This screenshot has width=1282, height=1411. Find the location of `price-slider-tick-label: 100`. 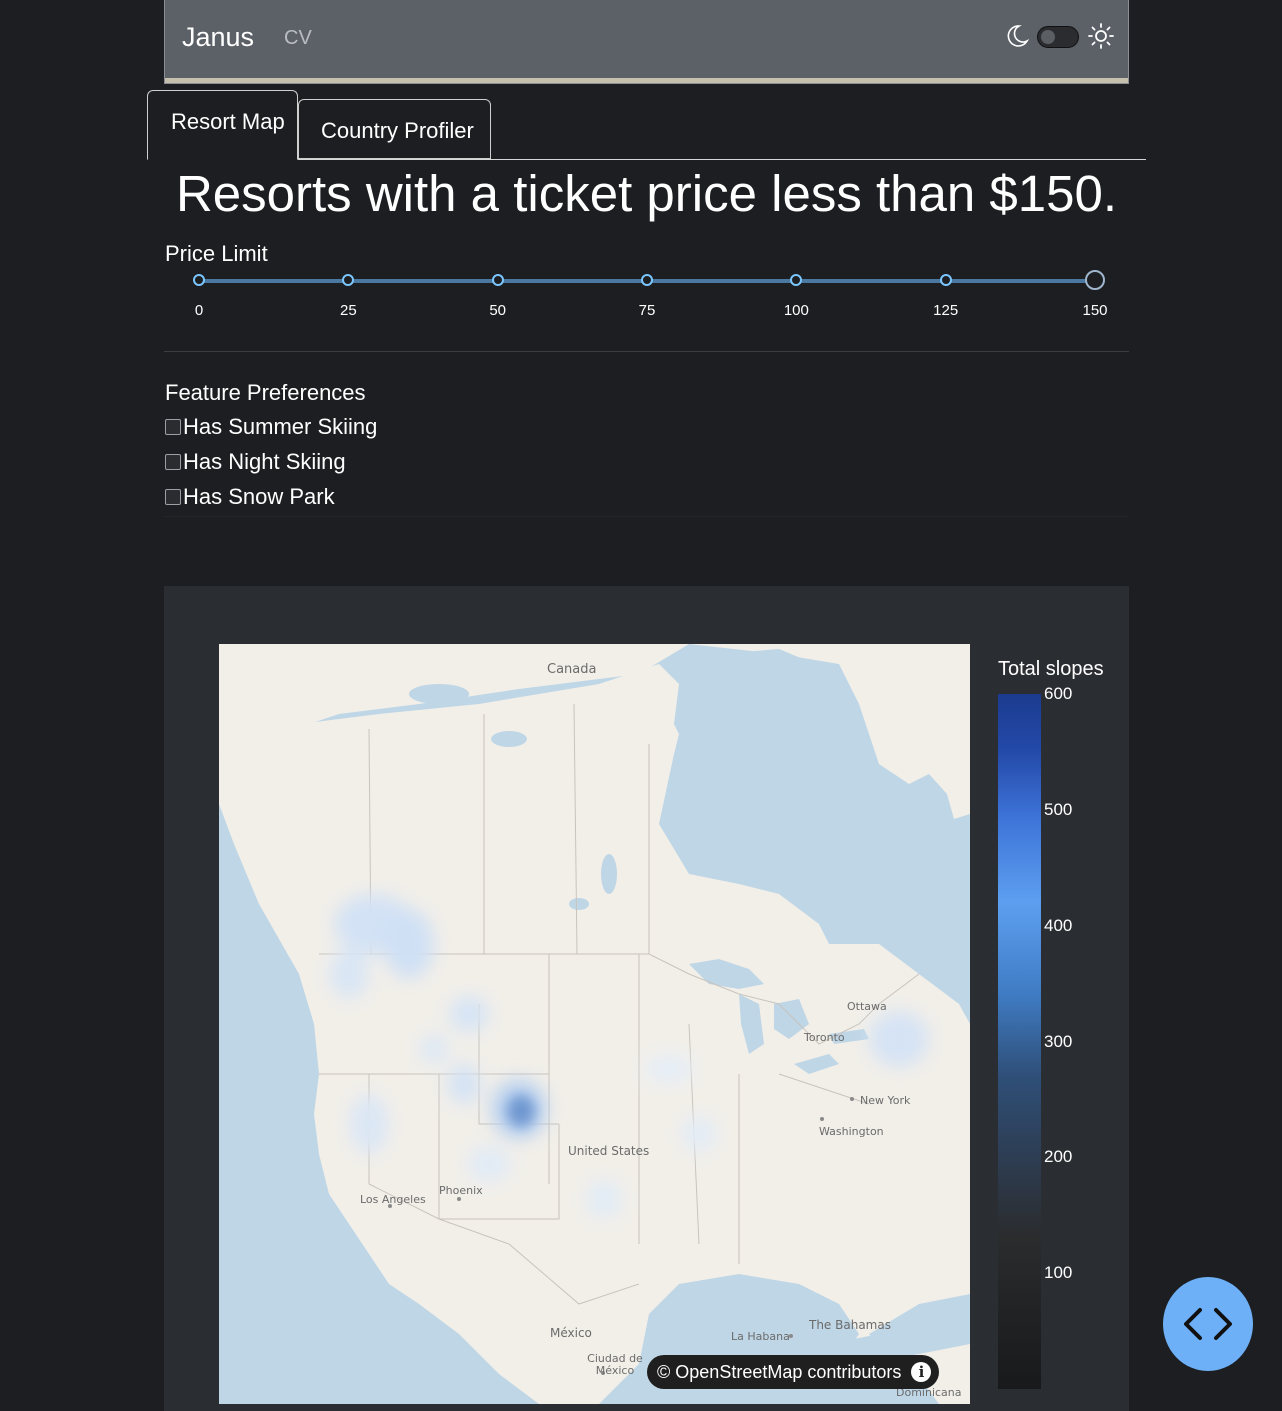

price-slider-tick-label: 100 is located at coordinates (796, 310).